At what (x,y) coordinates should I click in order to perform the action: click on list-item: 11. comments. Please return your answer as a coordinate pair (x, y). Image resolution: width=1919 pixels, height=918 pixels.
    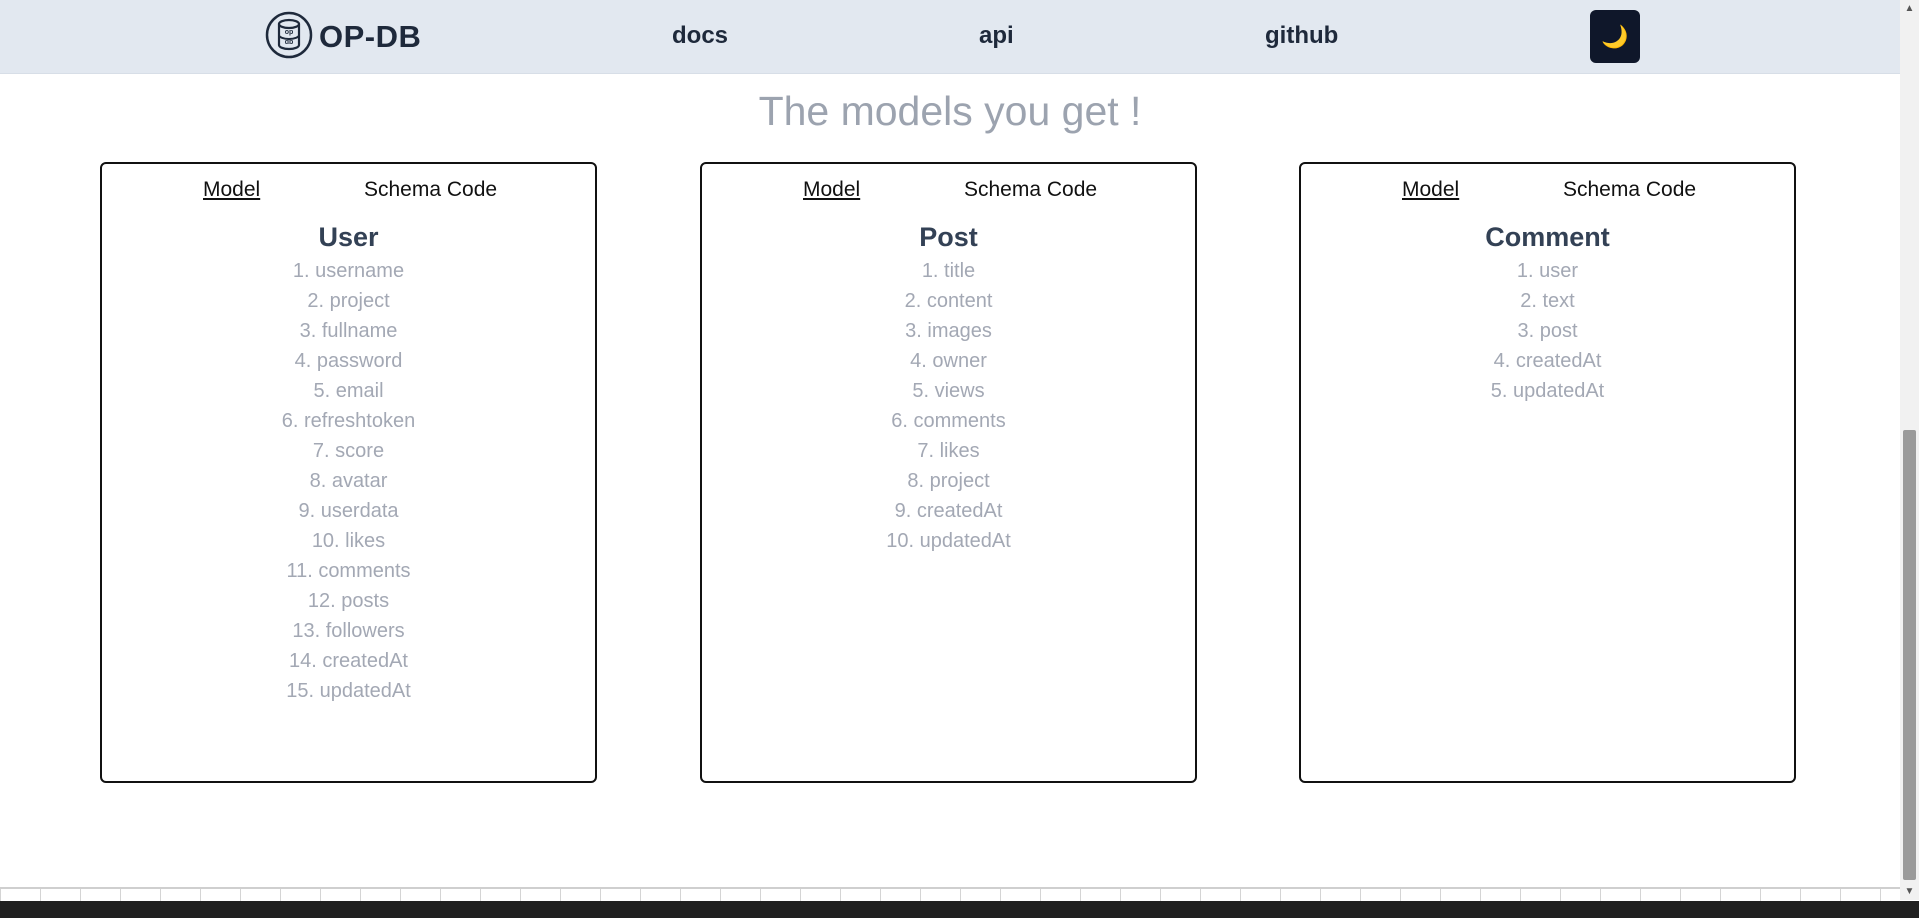
    Looking at the image, I should click on (348, 571).